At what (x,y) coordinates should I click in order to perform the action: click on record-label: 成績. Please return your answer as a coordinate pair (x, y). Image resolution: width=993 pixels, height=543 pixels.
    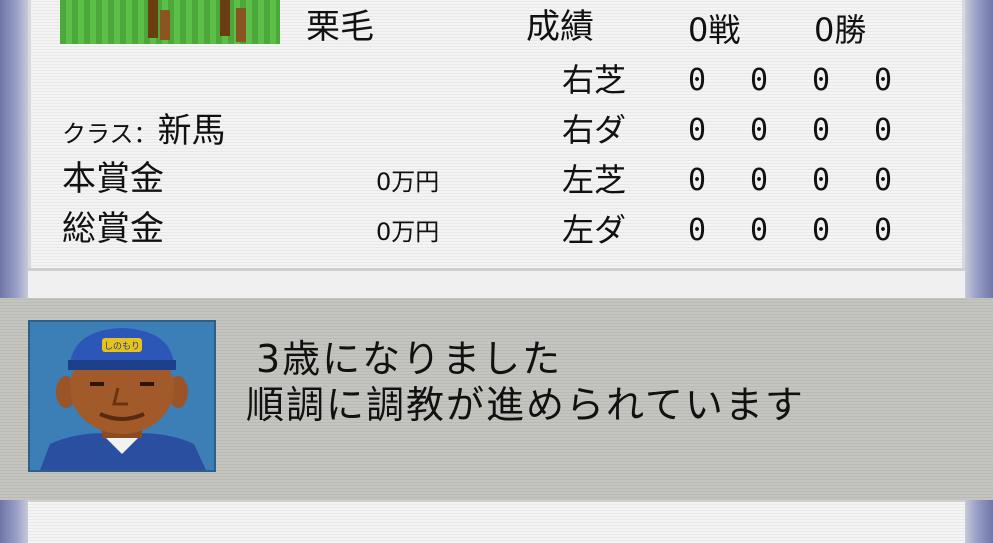
    Looking at the image, I should click on (560, 27).